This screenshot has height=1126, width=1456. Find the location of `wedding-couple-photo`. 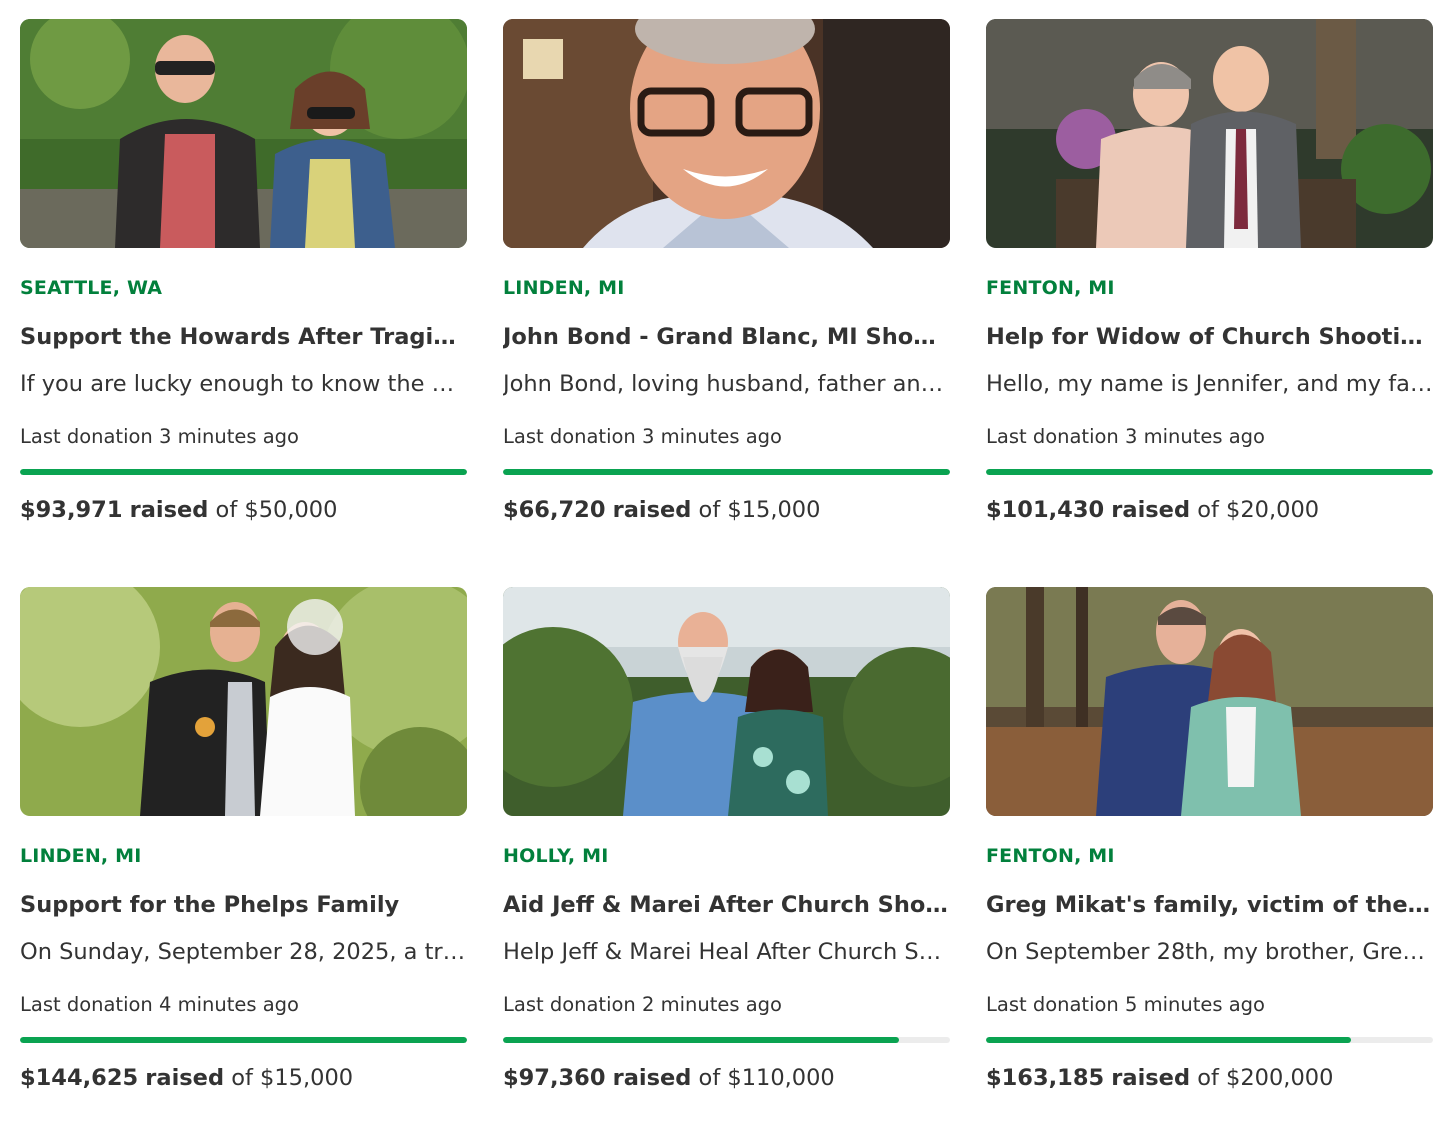

wedding-couple-photo is located at coordinates (243, 701).